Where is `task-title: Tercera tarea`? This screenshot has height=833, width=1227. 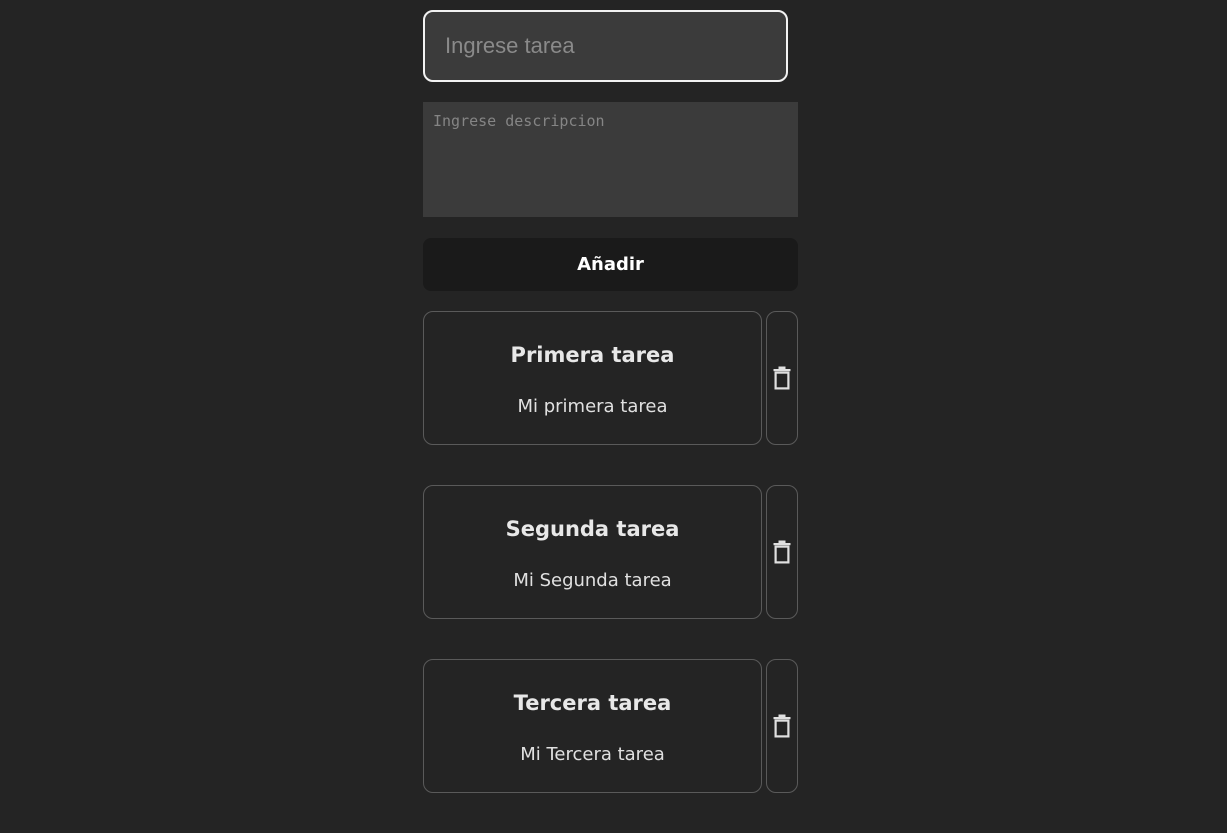
task-title: Tercera tarea is located at coordinates (592, 703).